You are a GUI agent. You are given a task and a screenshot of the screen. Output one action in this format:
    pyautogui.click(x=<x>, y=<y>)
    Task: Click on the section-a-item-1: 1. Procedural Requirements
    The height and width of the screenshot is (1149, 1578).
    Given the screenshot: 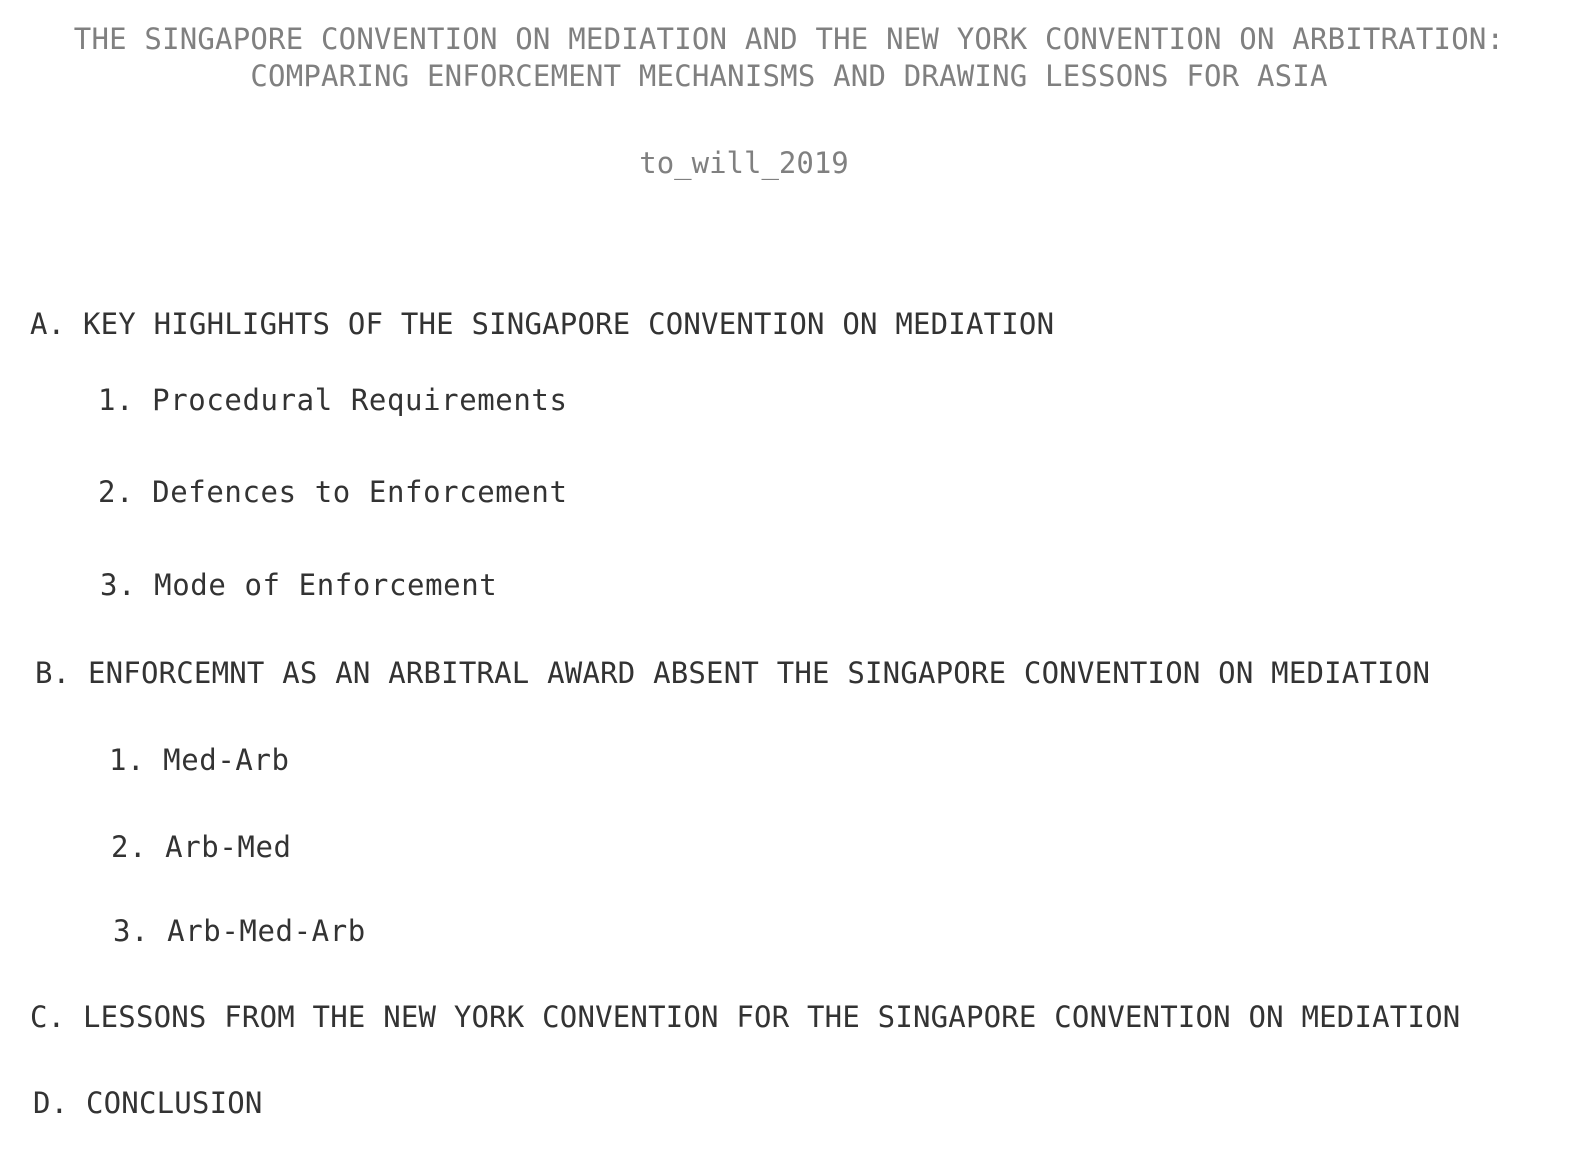 What is the action you would take?
    pyautogui.click(x=333, y=400)
    